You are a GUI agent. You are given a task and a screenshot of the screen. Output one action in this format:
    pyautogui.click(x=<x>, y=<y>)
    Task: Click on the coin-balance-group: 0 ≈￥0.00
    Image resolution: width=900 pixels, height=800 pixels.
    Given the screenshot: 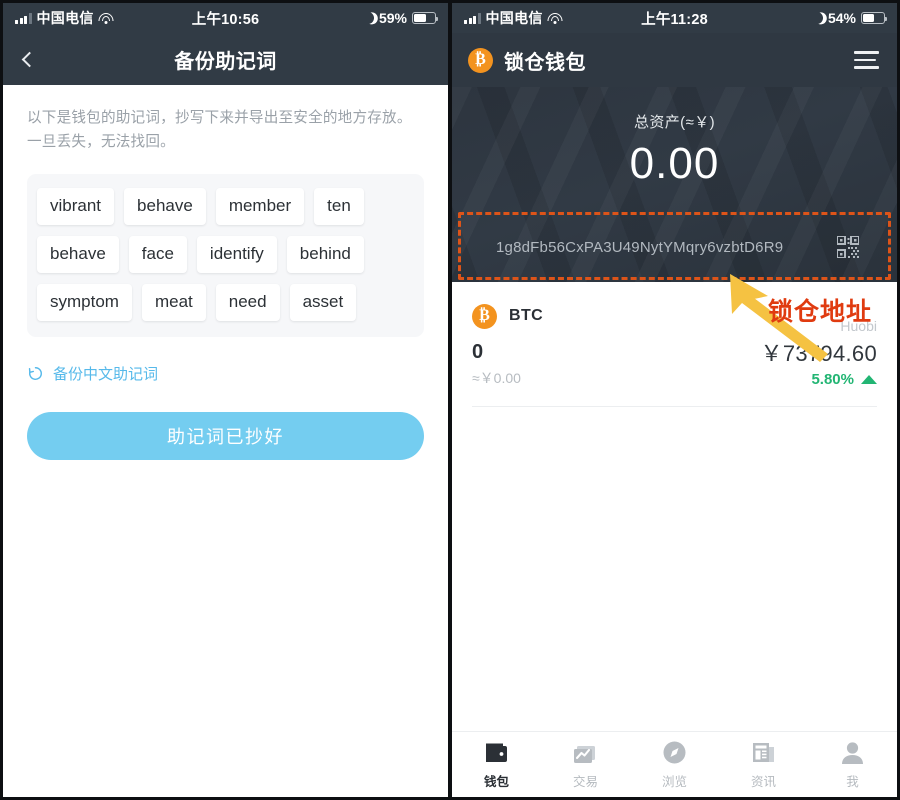 What is the action you would take?
    pyautogui.click(x=496, y=364)
    